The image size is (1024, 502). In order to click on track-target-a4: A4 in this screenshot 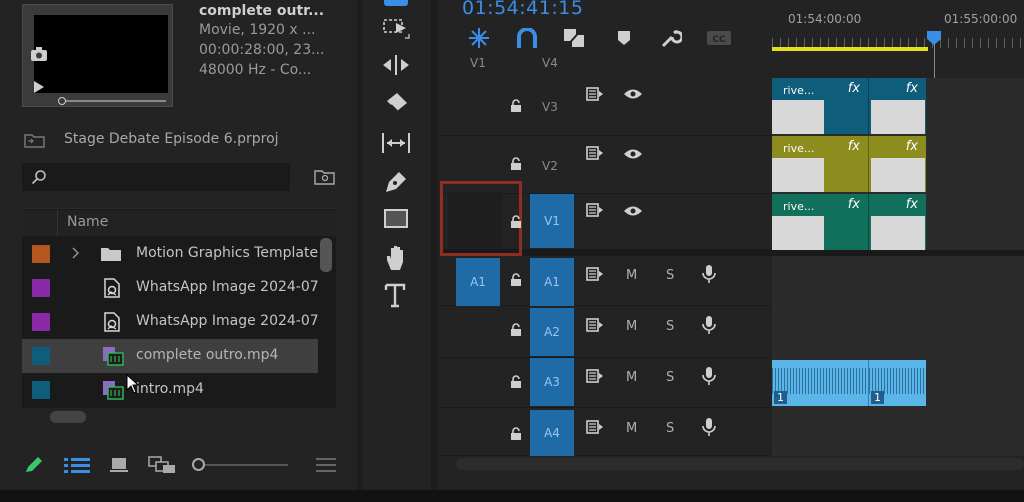, I will do `click(552, 433)`.